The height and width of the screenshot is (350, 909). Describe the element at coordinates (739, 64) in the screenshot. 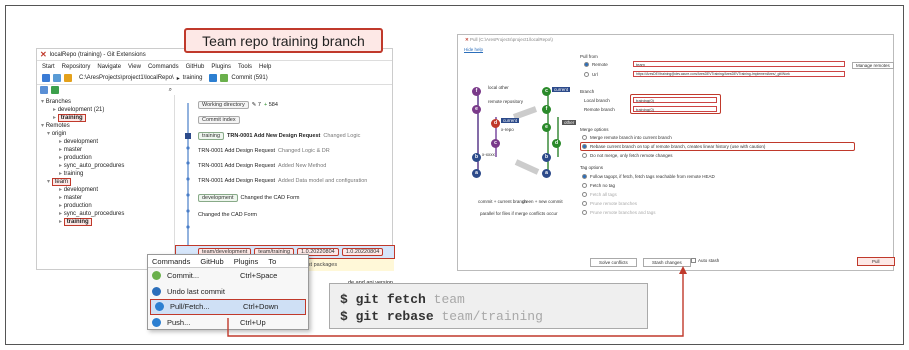

I see `remote-select: team` at that location.